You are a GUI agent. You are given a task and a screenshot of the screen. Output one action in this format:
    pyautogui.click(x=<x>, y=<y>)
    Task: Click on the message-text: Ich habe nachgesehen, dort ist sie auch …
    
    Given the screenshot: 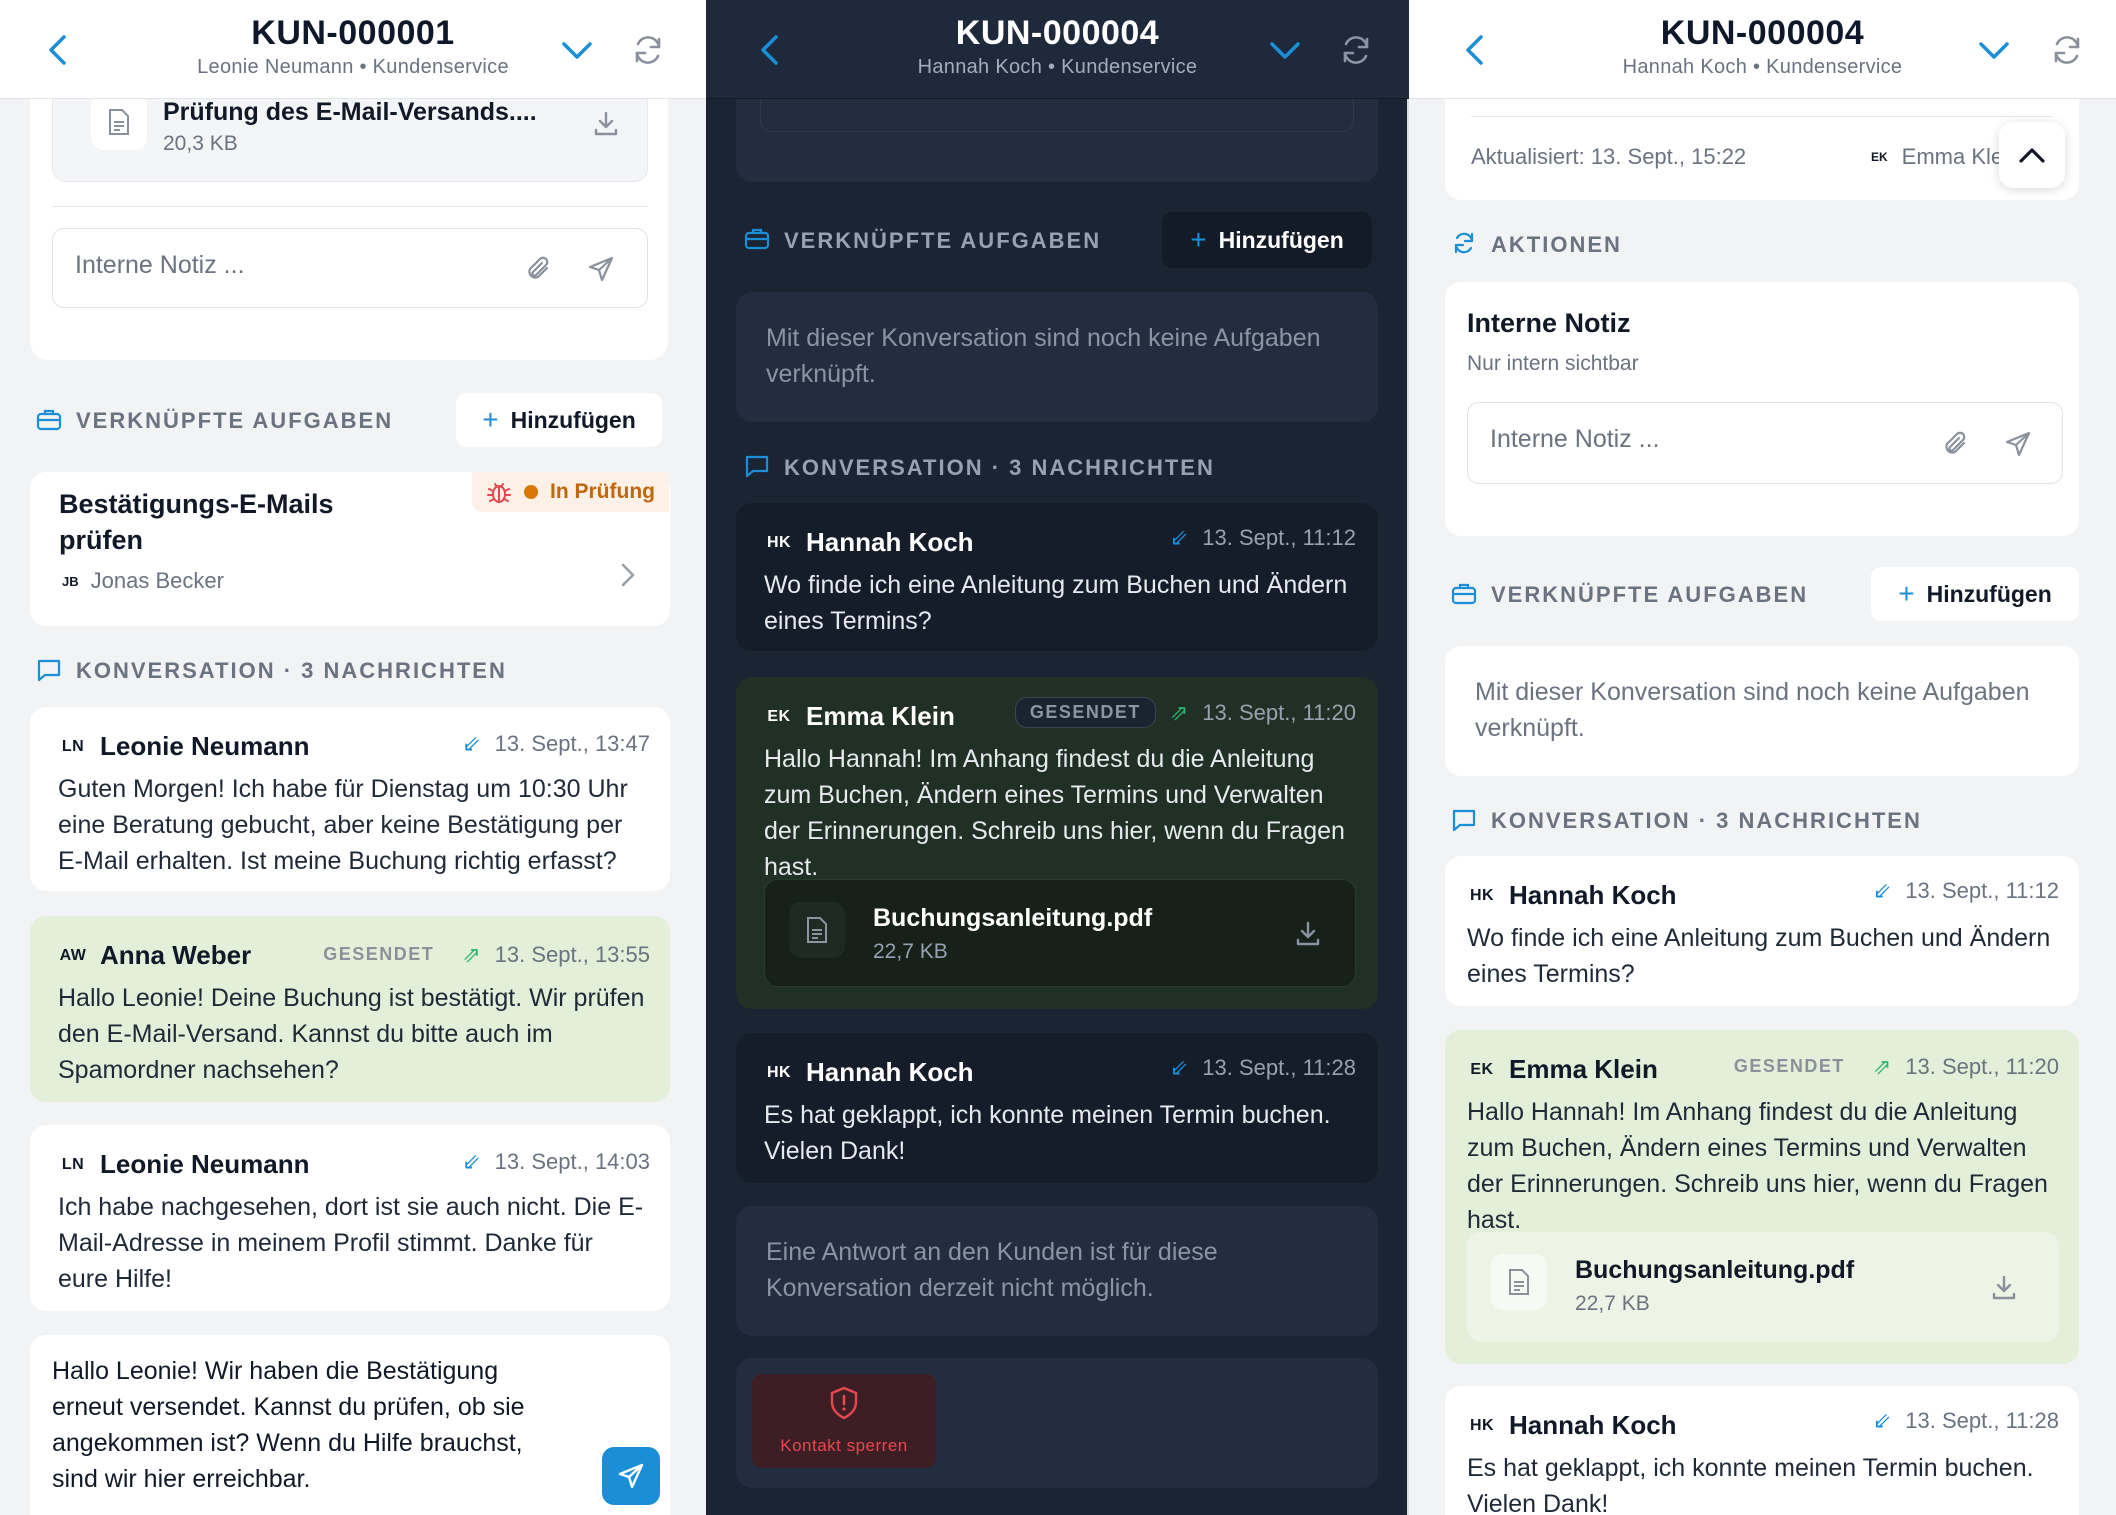 What is the action you would take?
    pyautogui.click(x=351, y=1243)
    